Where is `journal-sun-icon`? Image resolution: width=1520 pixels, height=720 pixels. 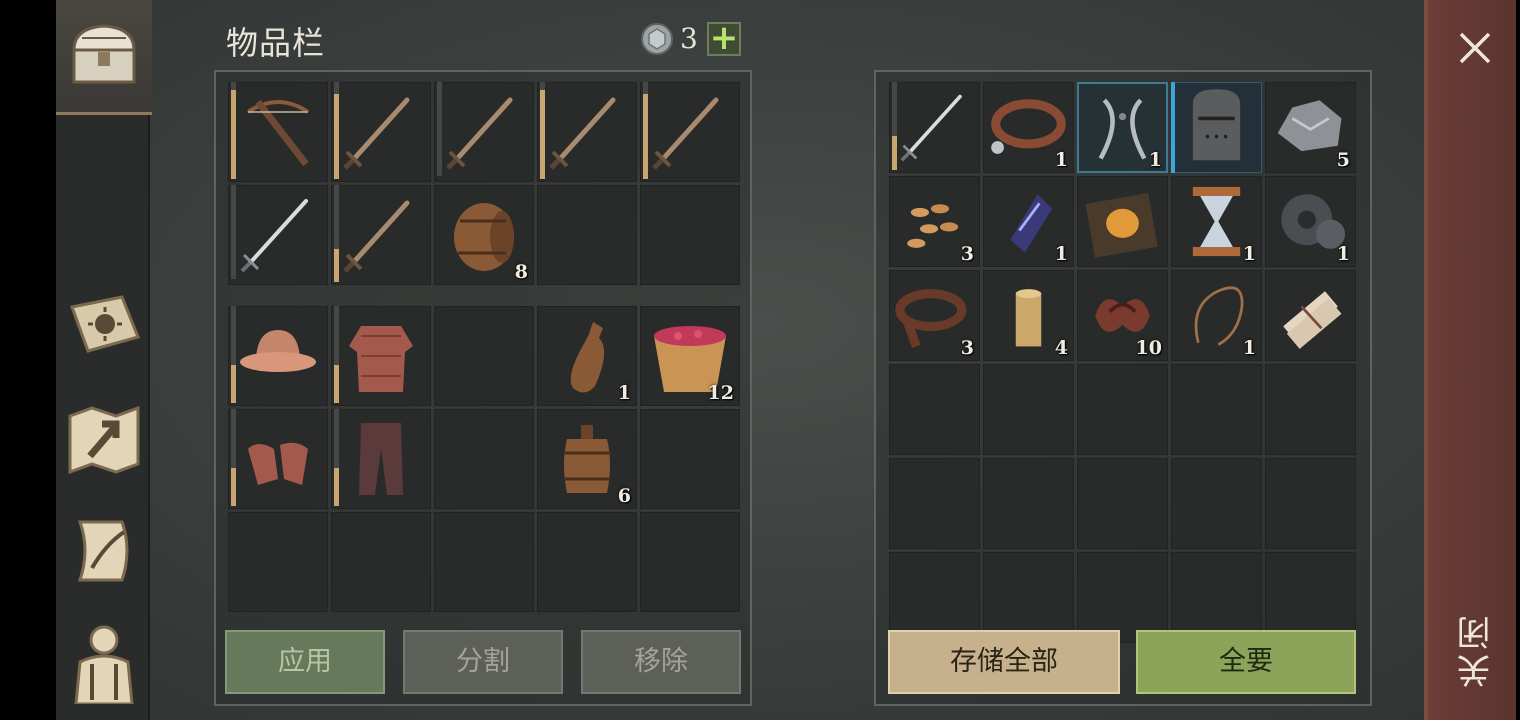
journal-sun-icon is located at coordinates (104, 327).